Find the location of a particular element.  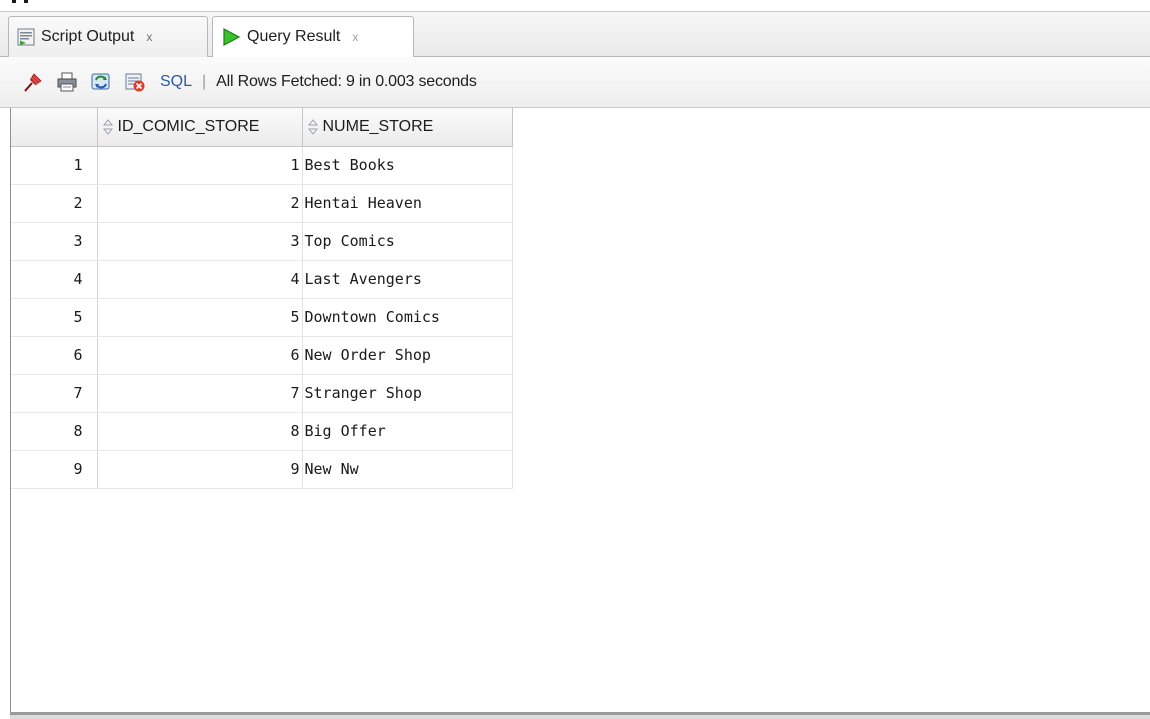

row-number-cell: 2 is located at coordinates (54, 203).